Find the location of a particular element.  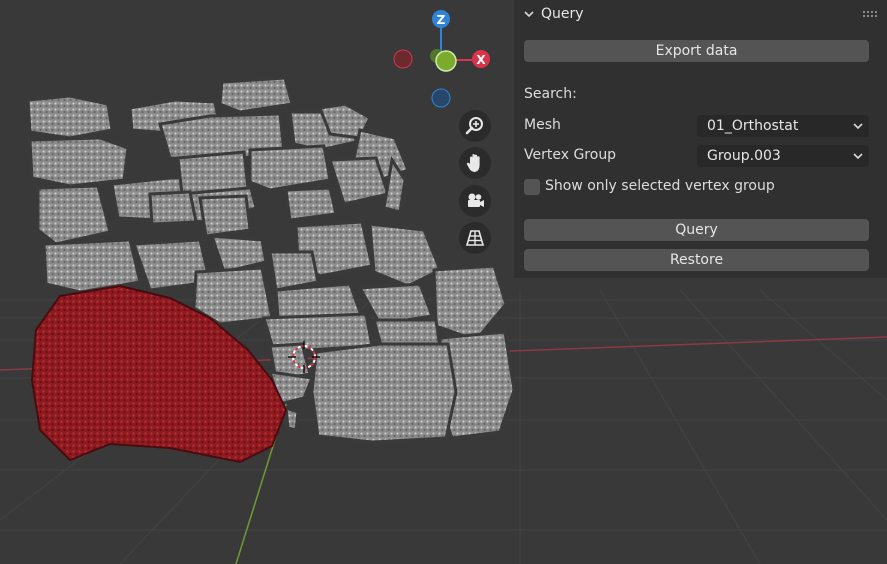

camera-view-button is located at coordinates (475, 201).